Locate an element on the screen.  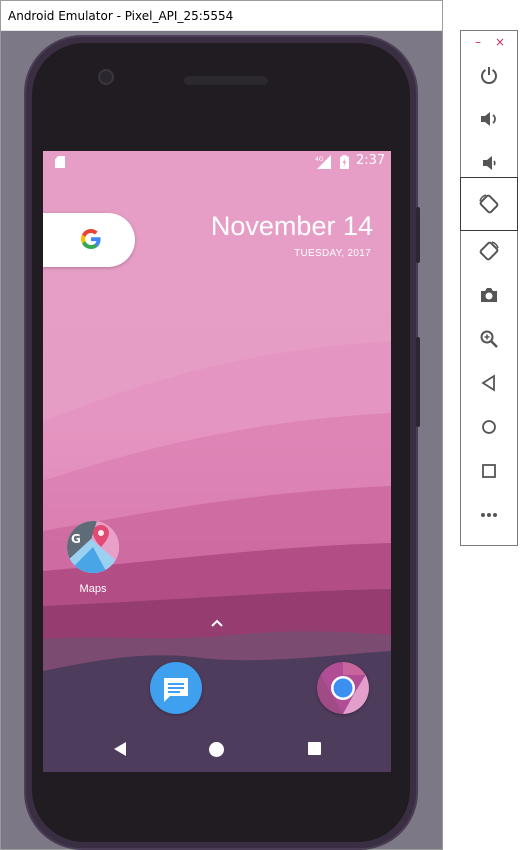
navigation-bar is located at coordinates (217, 749).